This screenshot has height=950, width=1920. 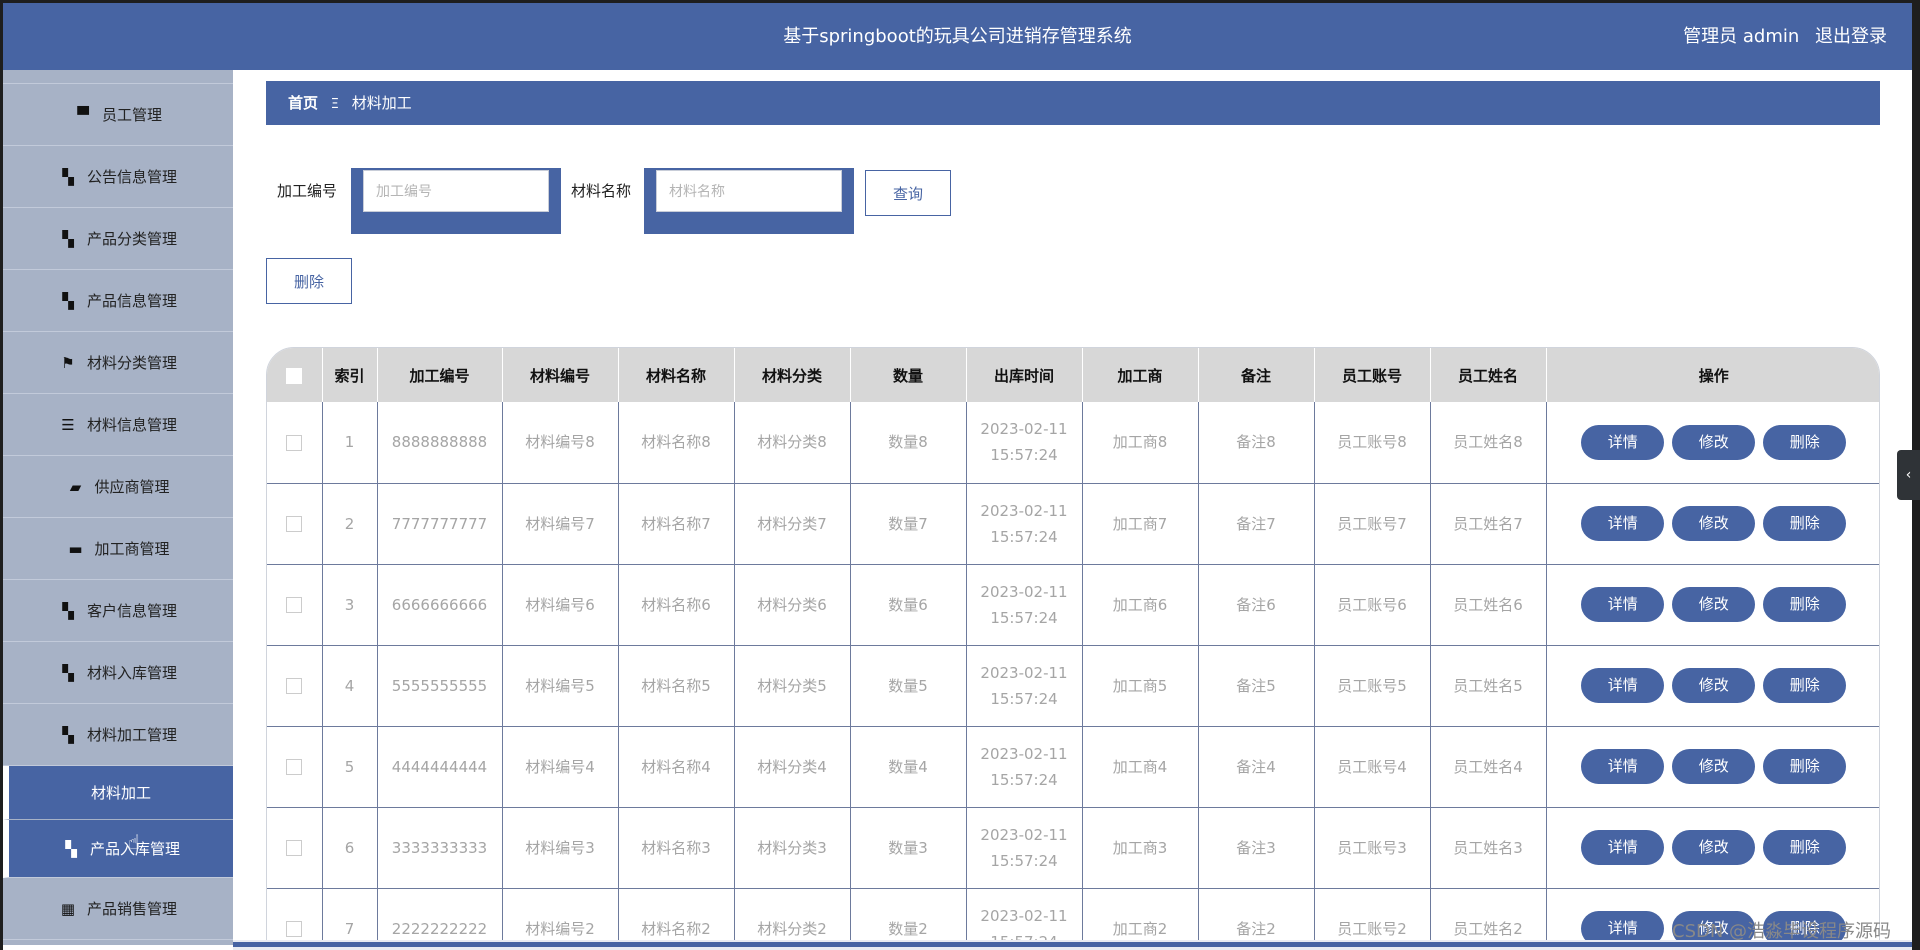 I want to click on collapse-panel-tab: ‹, so click(x=1908, y=475).